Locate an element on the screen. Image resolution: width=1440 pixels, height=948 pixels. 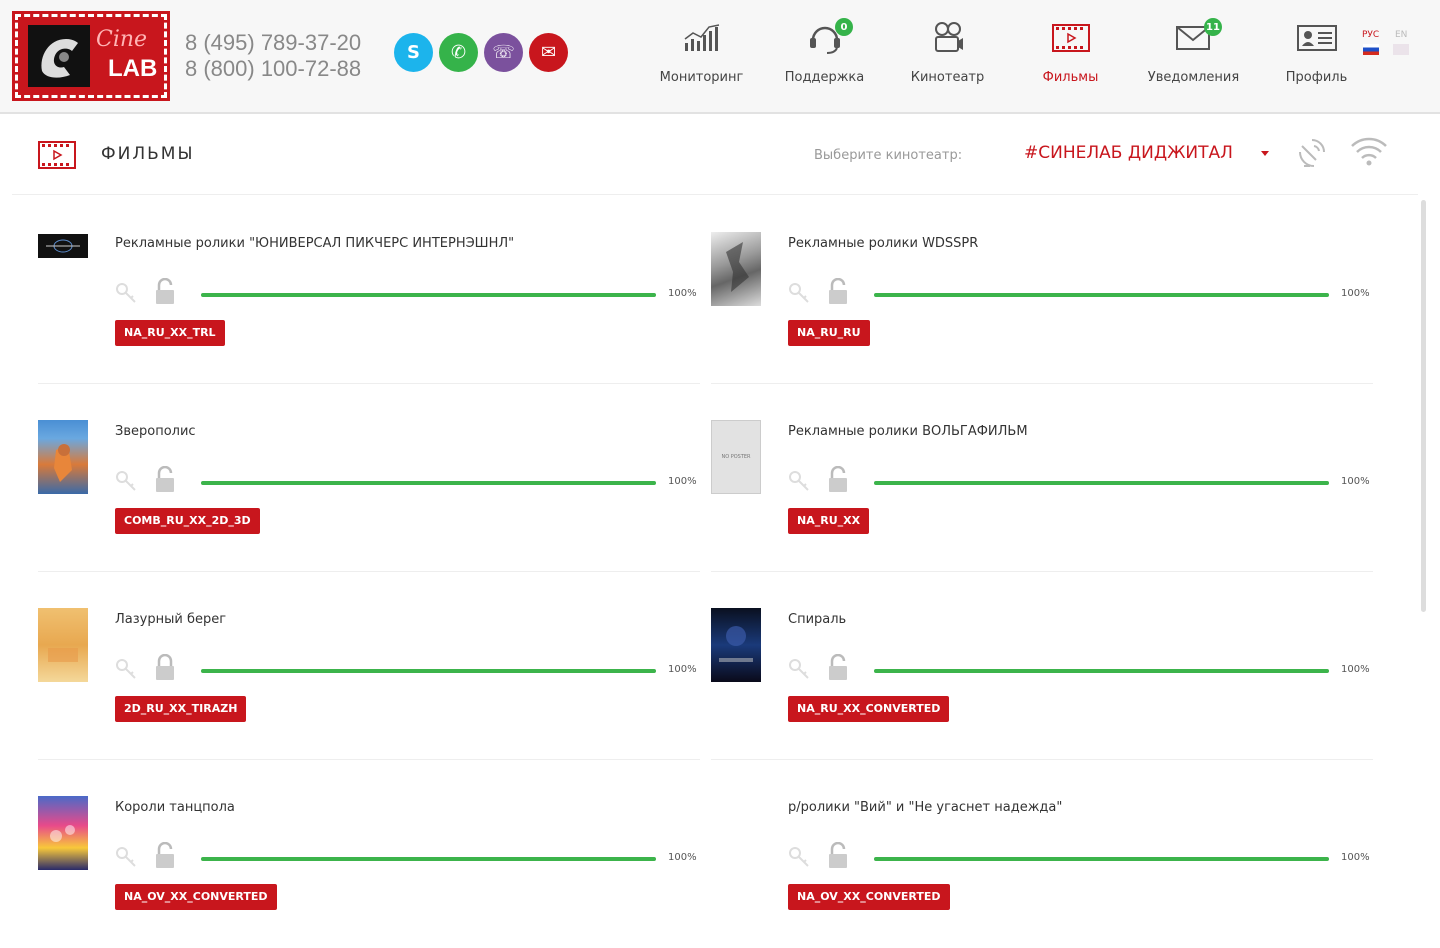
dcp-tag: NA_RU_RU is located at coordinates (829, 333).